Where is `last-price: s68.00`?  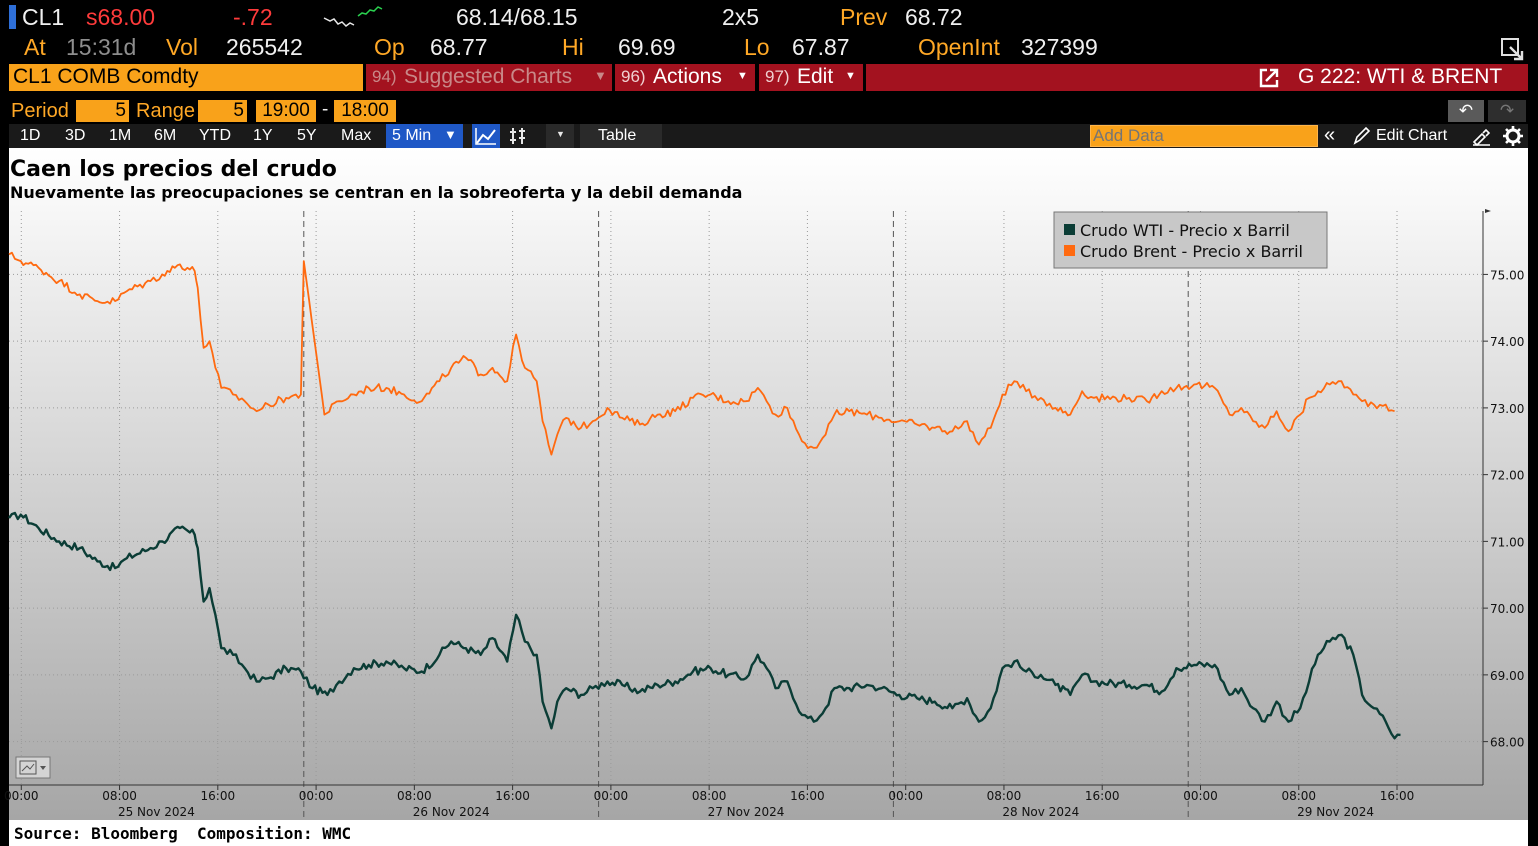 last-price: s68.00 is located at coordinates (121, 17).